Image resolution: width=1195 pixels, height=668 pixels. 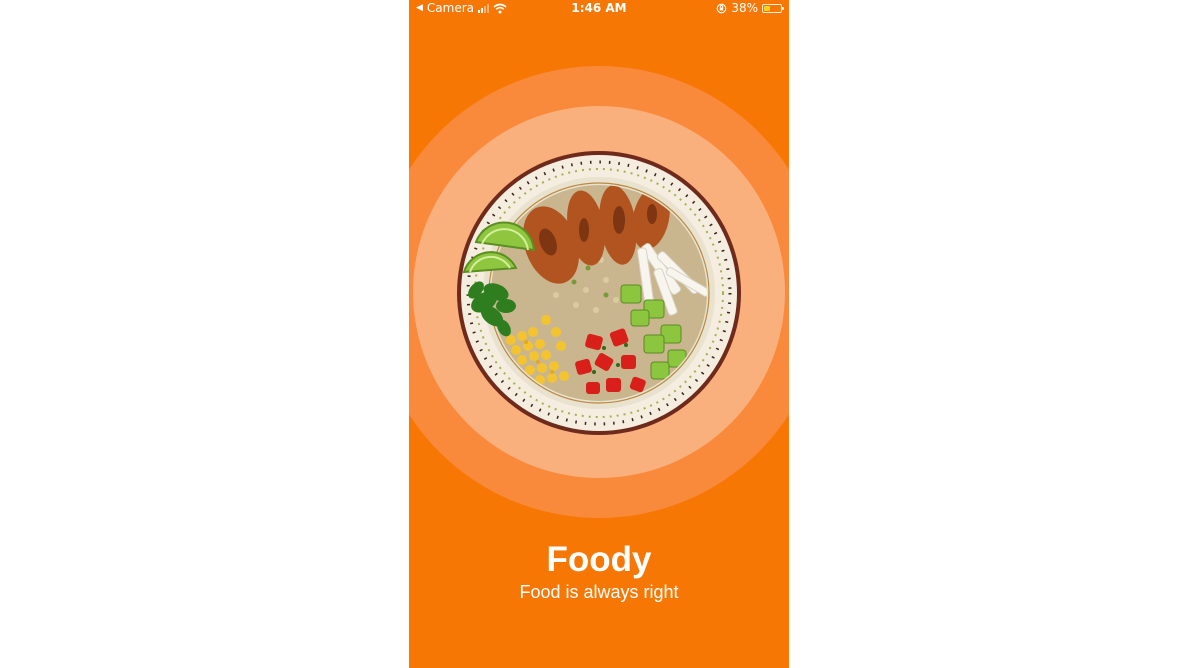 What do you see at coordinates (599, 559) in the screenshot?
I see `app-title: Foody` at bounding box center [599, 559].